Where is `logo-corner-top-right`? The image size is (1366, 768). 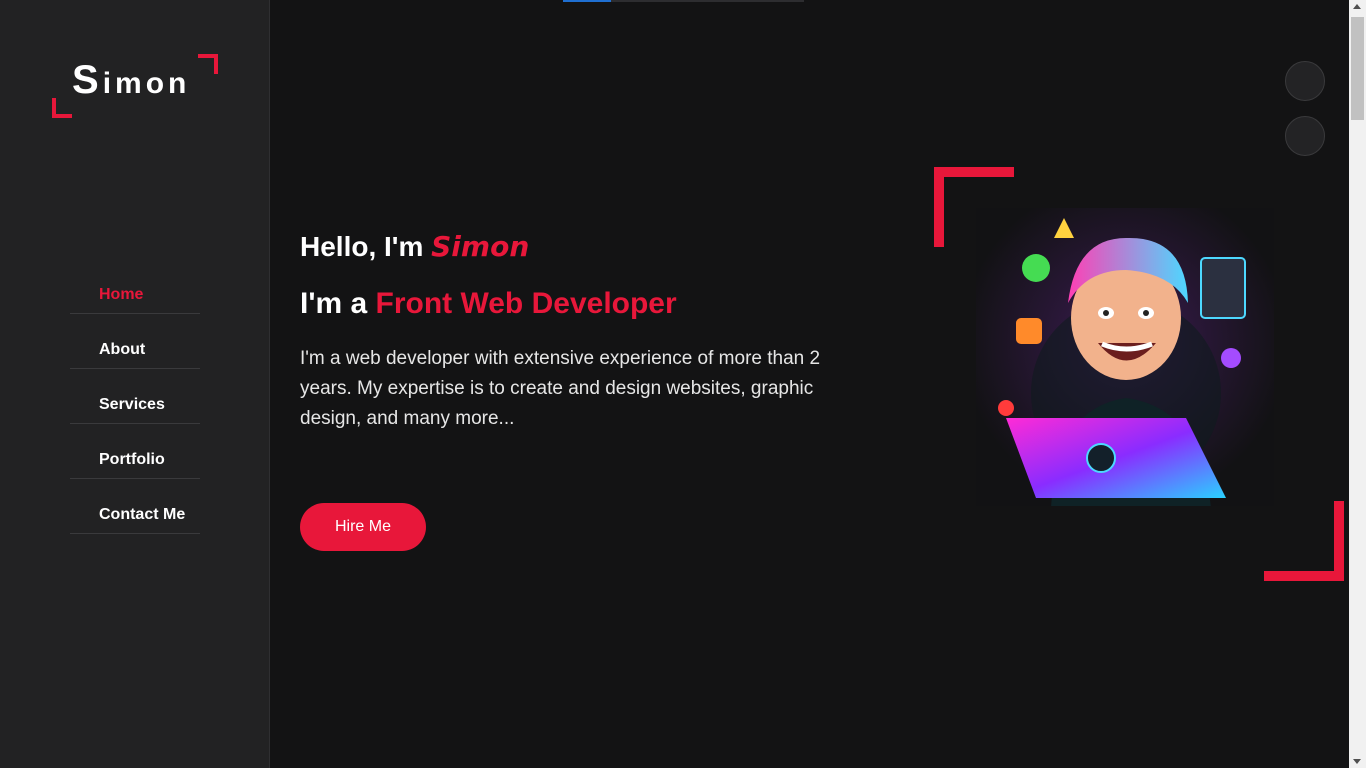
logo-corner-top-right is located at coordinates (208, 64).